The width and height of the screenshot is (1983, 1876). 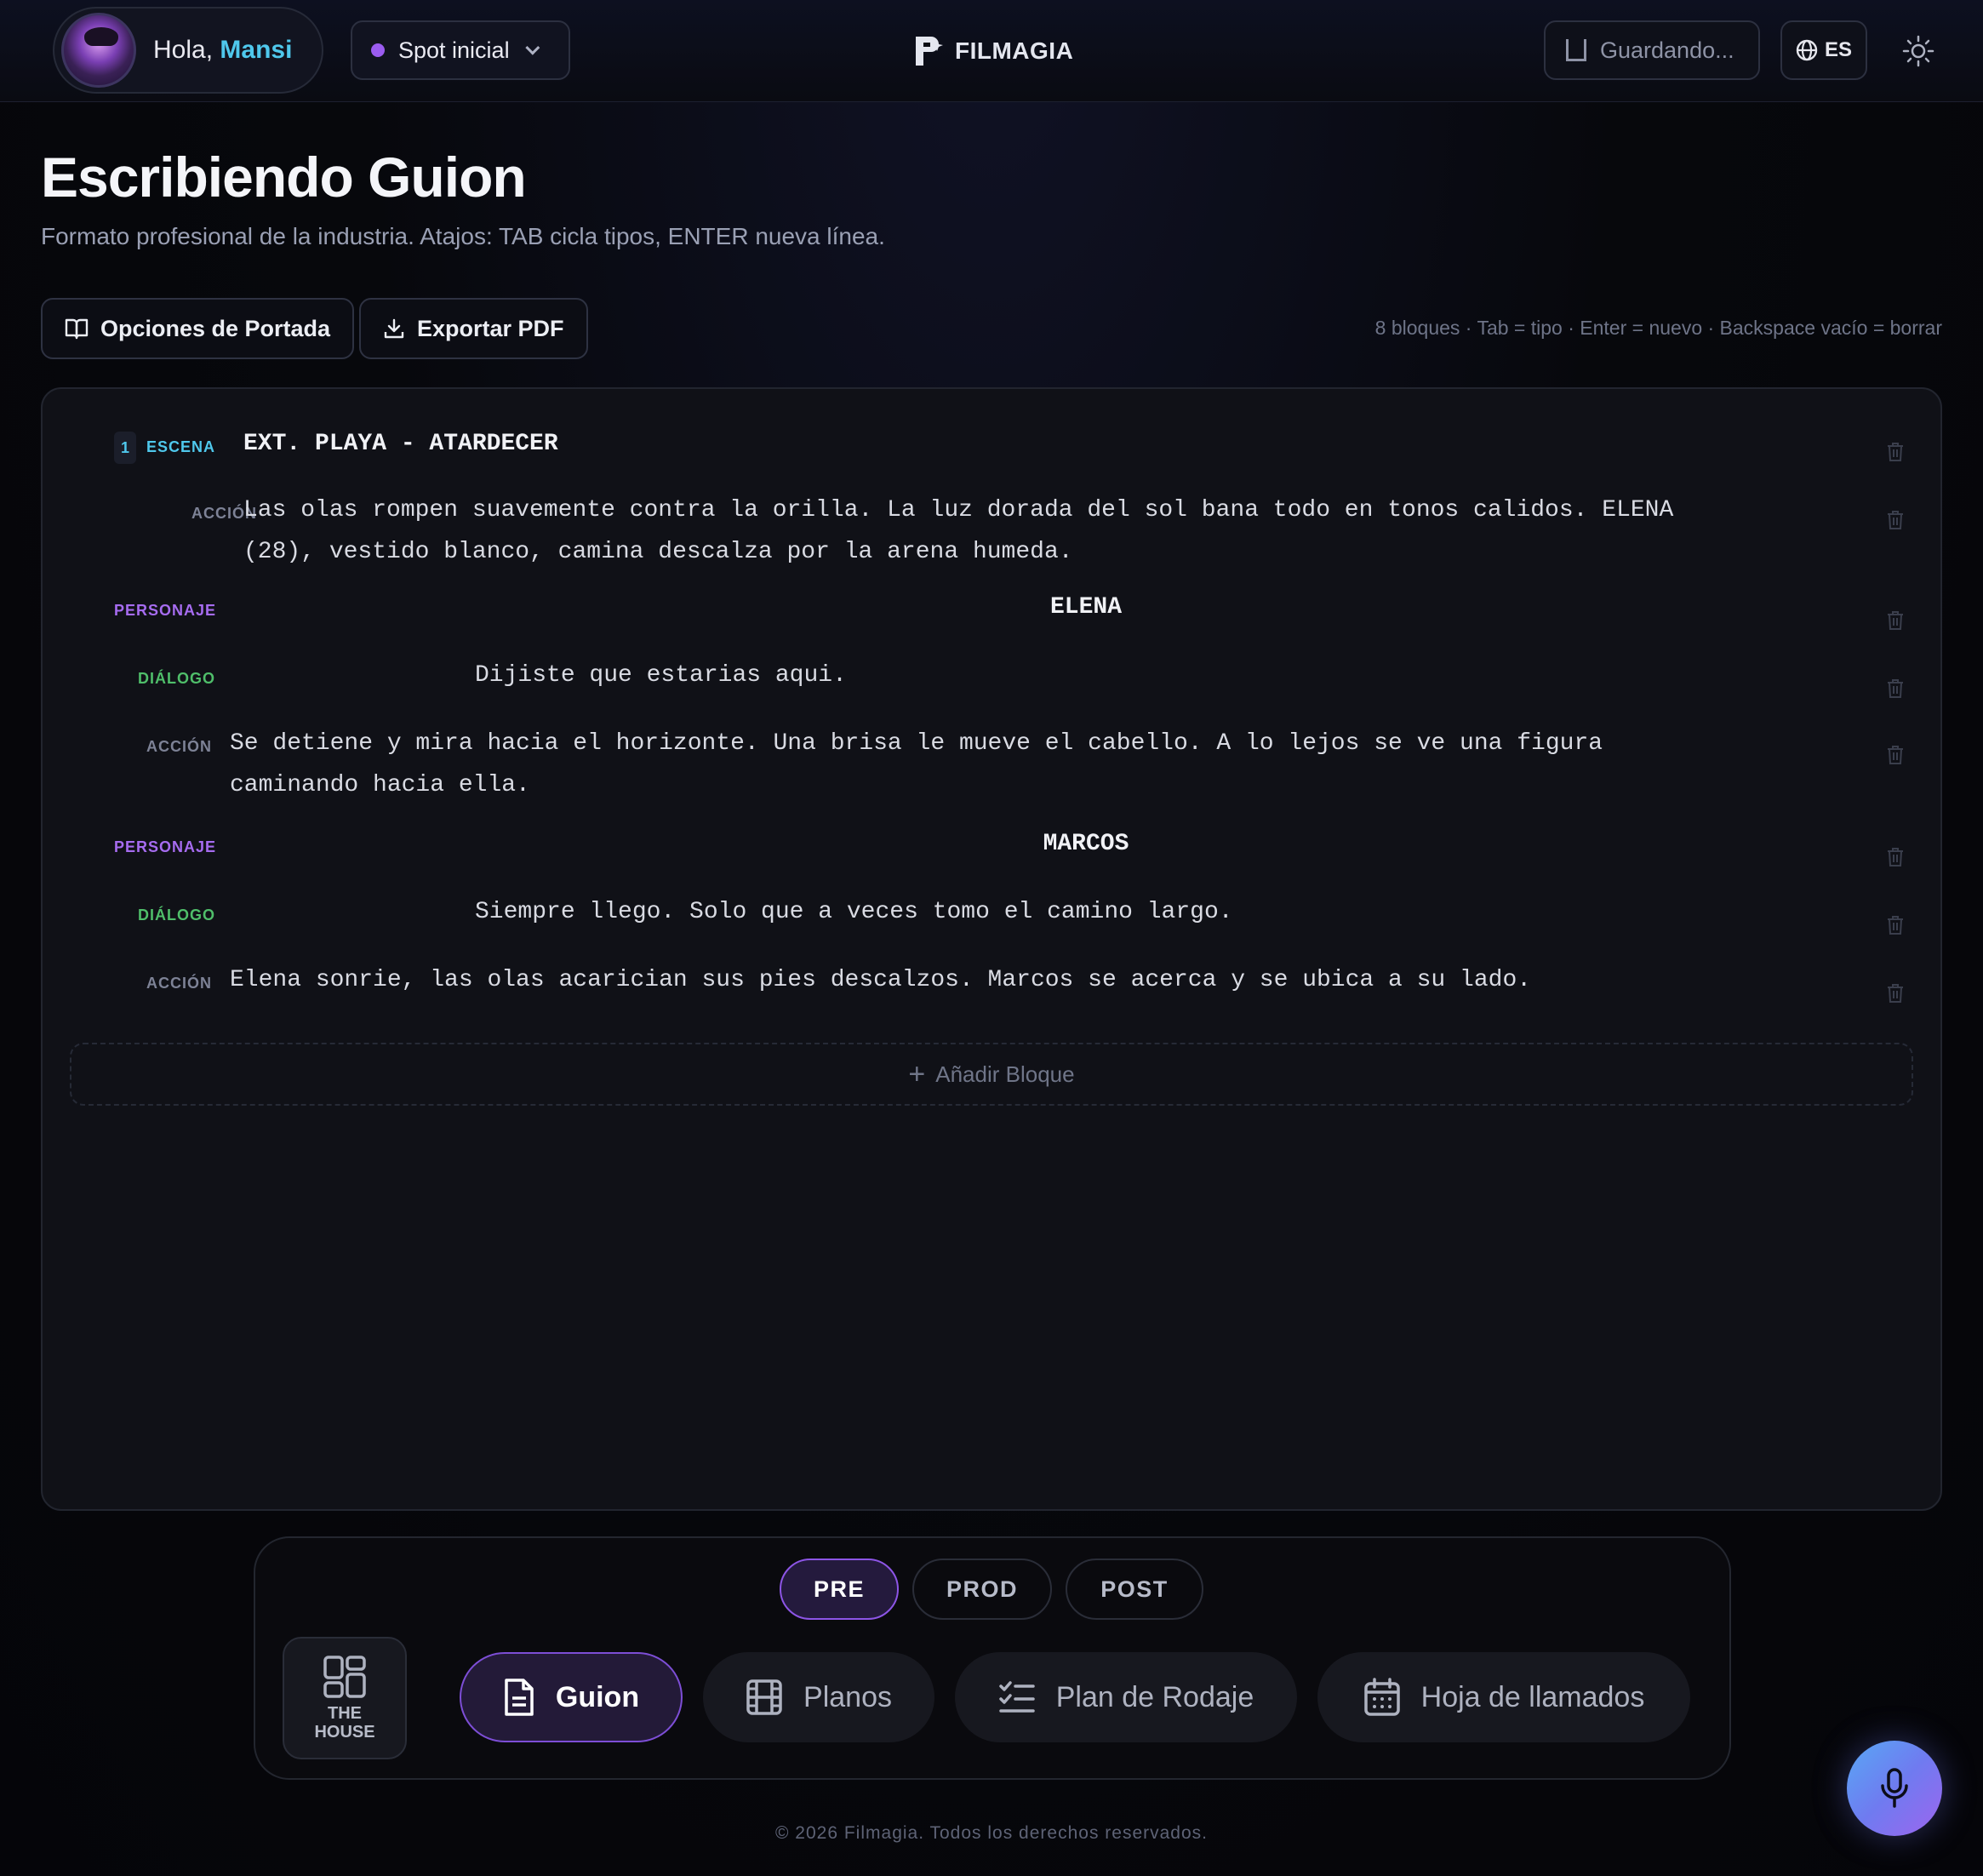 What do you see at coordinates (215, 328) in the screenshot?
I see `cover-options-label: Opciones de Portada` at bounding box center [215, 328].